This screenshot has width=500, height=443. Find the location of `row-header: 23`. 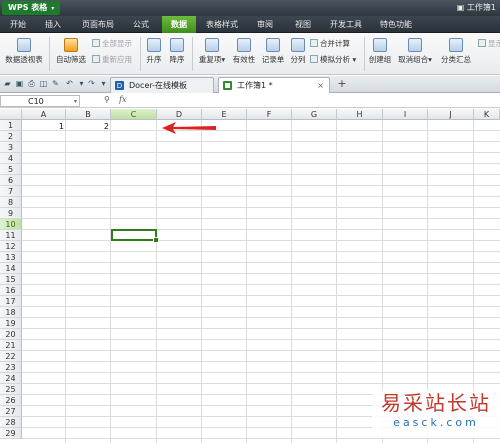

row-header: 23 is located at coordinates (11, 367).